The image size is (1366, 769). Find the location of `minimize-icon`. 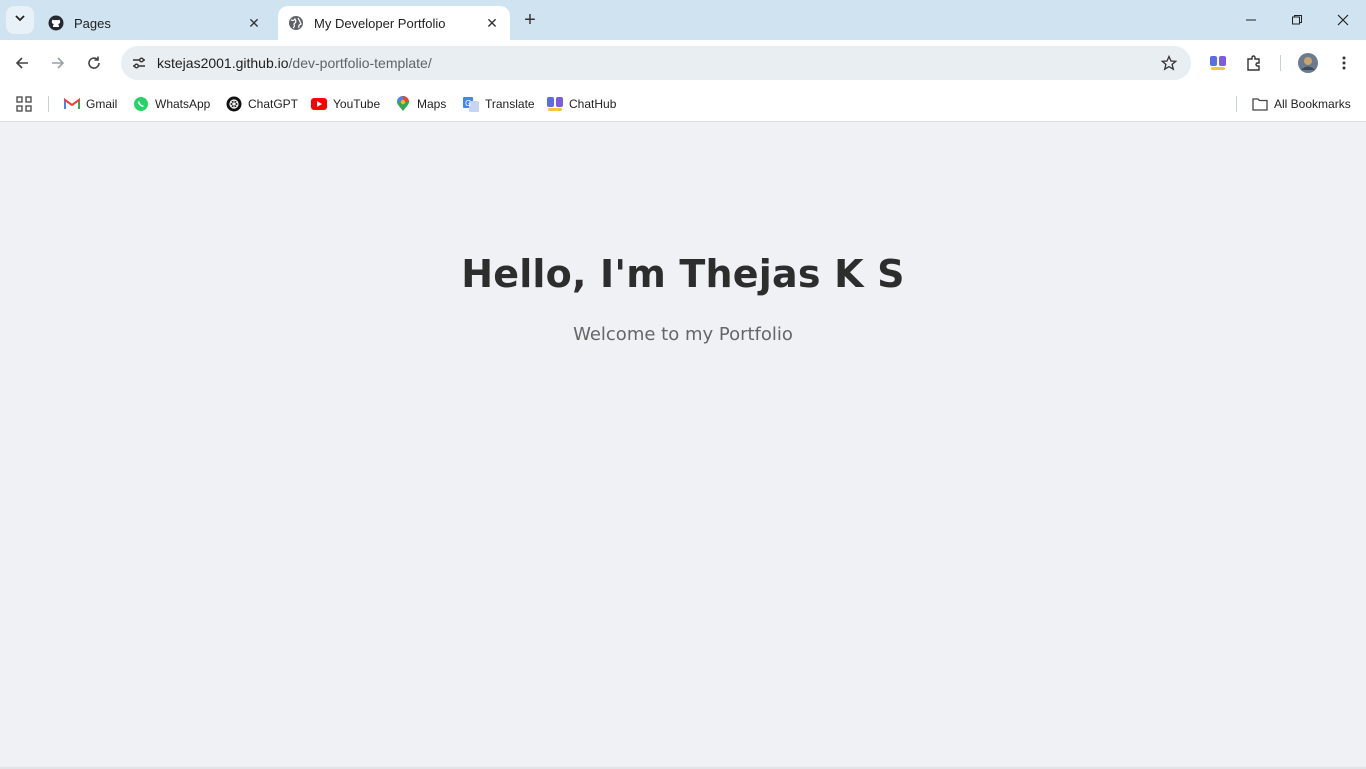

minimize-icon is located at coordinates (1251, 20).